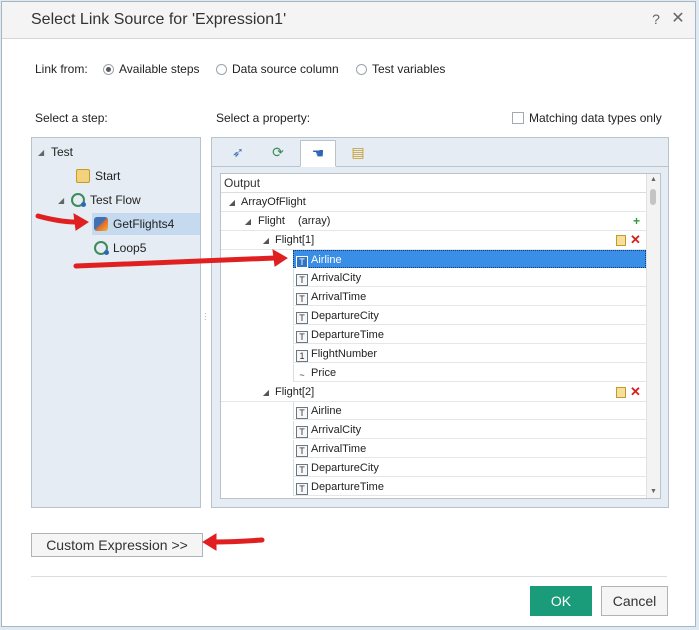 This screenshot has width=699, height=630. I want to click on tree-item-getflights4: GetFlights4, so click(146, 224).